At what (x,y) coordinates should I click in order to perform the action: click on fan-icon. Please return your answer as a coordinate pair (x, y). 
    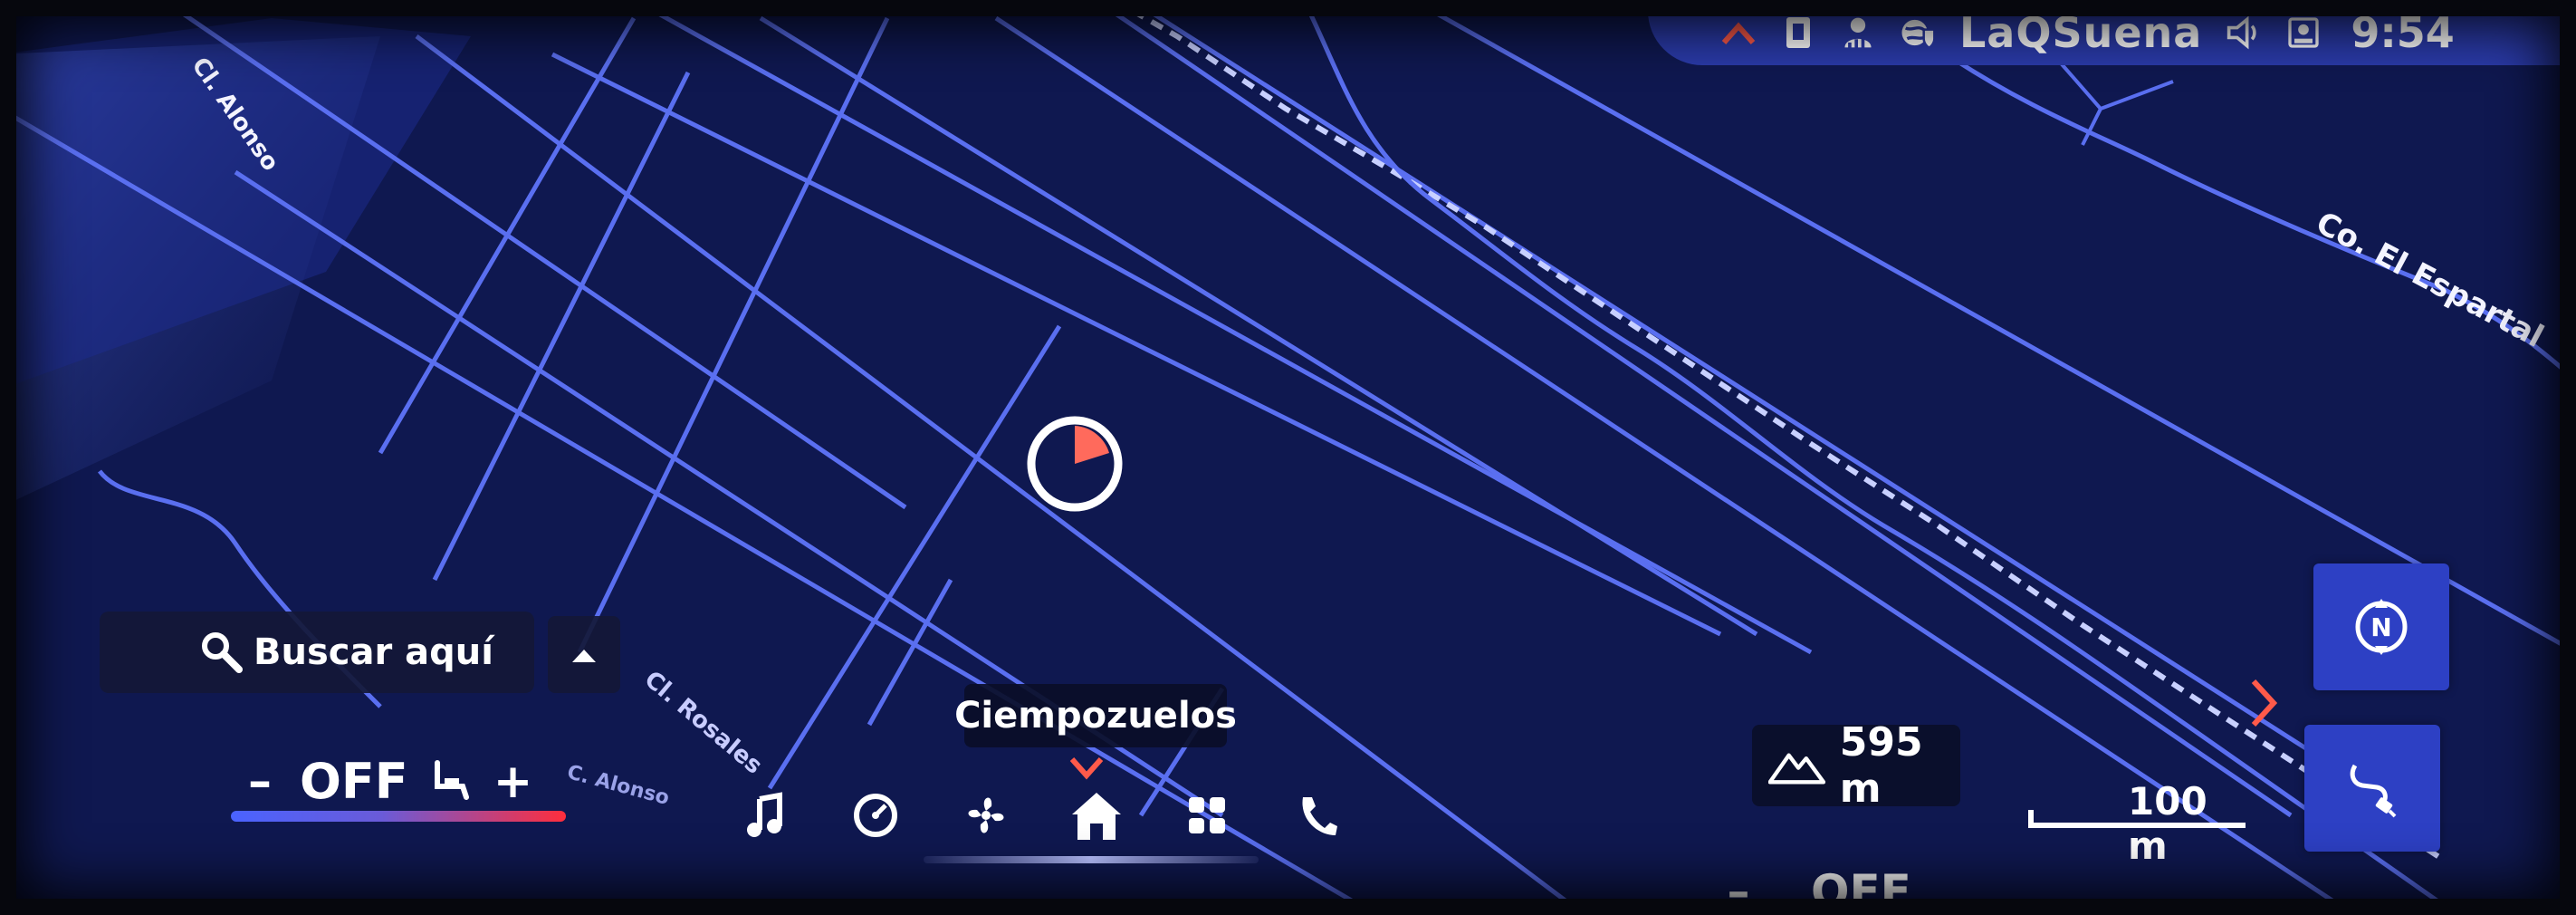
    Looking at the image, I should click on (986, 815).